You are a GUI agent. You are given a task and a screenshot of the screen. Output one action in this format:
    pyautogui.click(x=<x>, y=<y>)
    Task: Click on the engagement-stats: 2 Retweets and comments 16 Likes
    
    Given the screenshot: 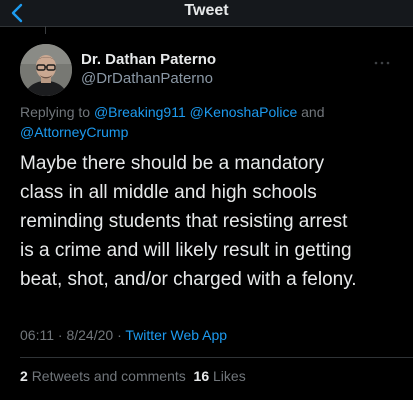 What is the action you would take?
    pyautogui.click(x=133, y=376)
    